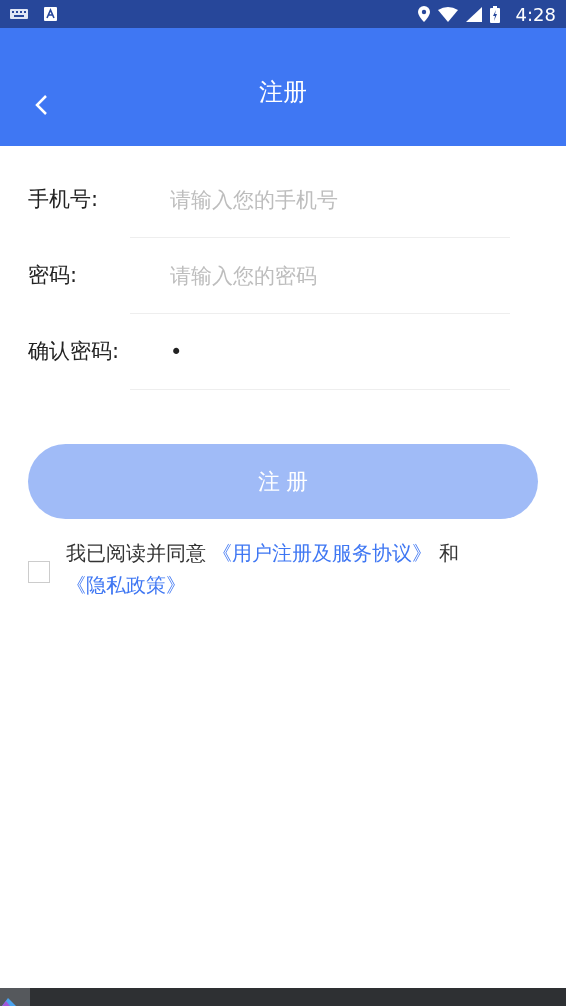  Describe the element at coordinates (41, 105) in the screenshot. I see `back-icon` at that location.